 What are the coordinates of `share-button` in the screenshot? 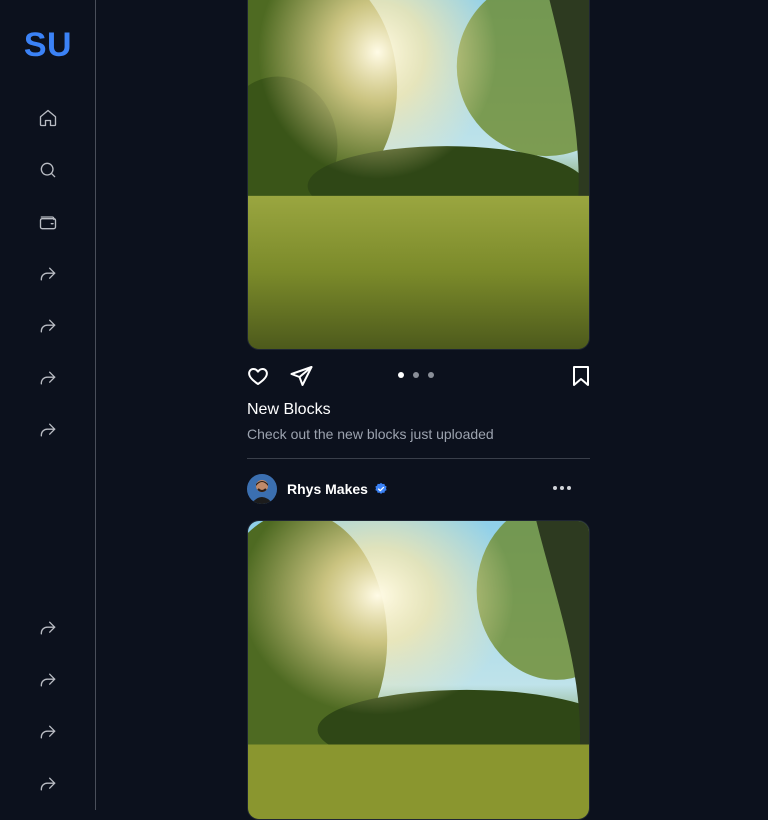 It's located at (301, 378).